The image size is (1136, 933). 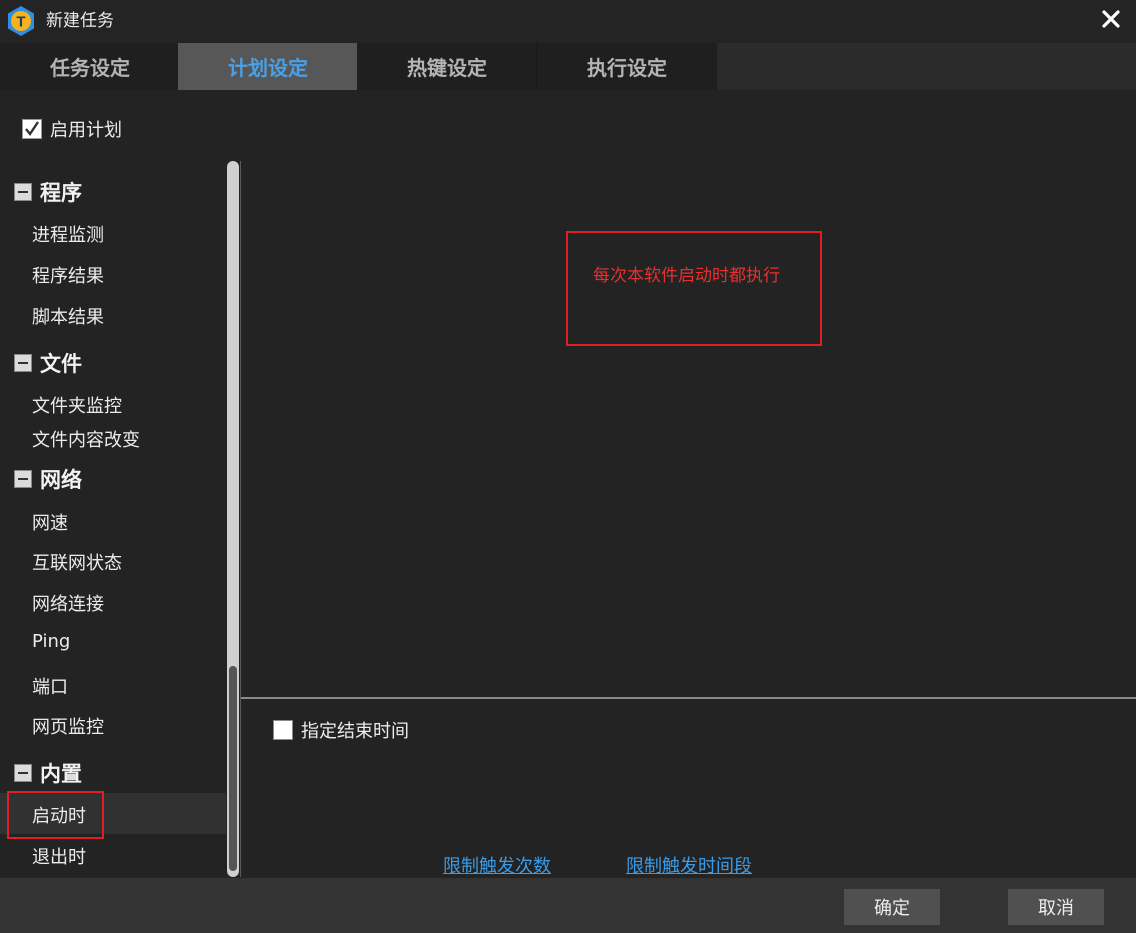 What do you see at coordinates (233, 768) in the screenshot?
I see `scrollbar-thumb` at bounding box center [233, 768].